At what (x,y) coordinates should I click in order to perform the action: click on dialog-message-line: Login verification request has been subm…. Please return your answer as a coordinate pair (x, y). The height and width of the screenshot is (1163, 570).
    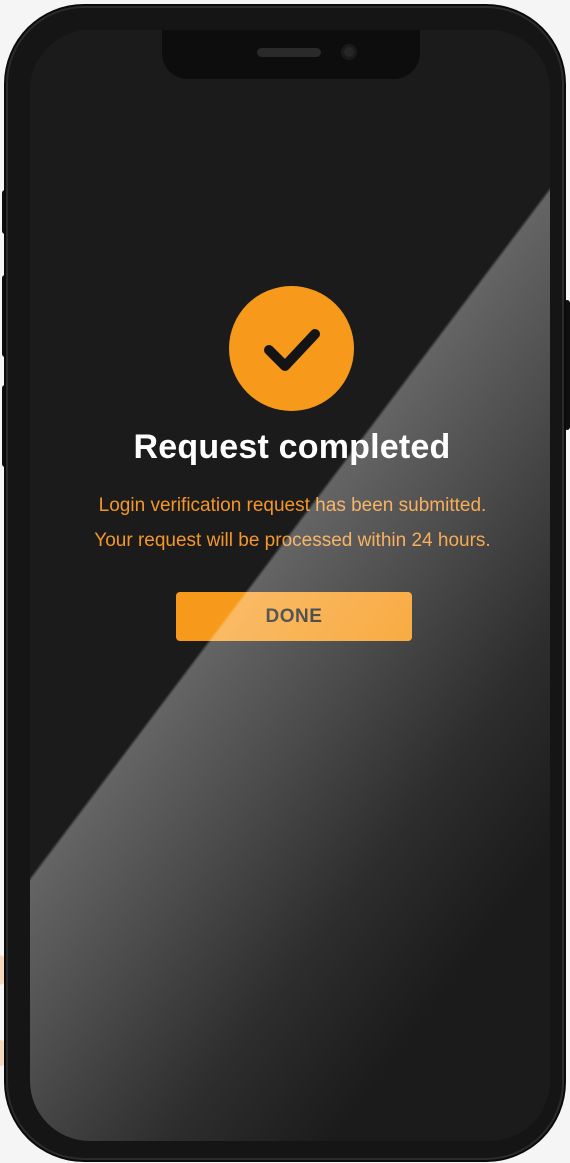
    Looking at the image, I should click on (292, 505).